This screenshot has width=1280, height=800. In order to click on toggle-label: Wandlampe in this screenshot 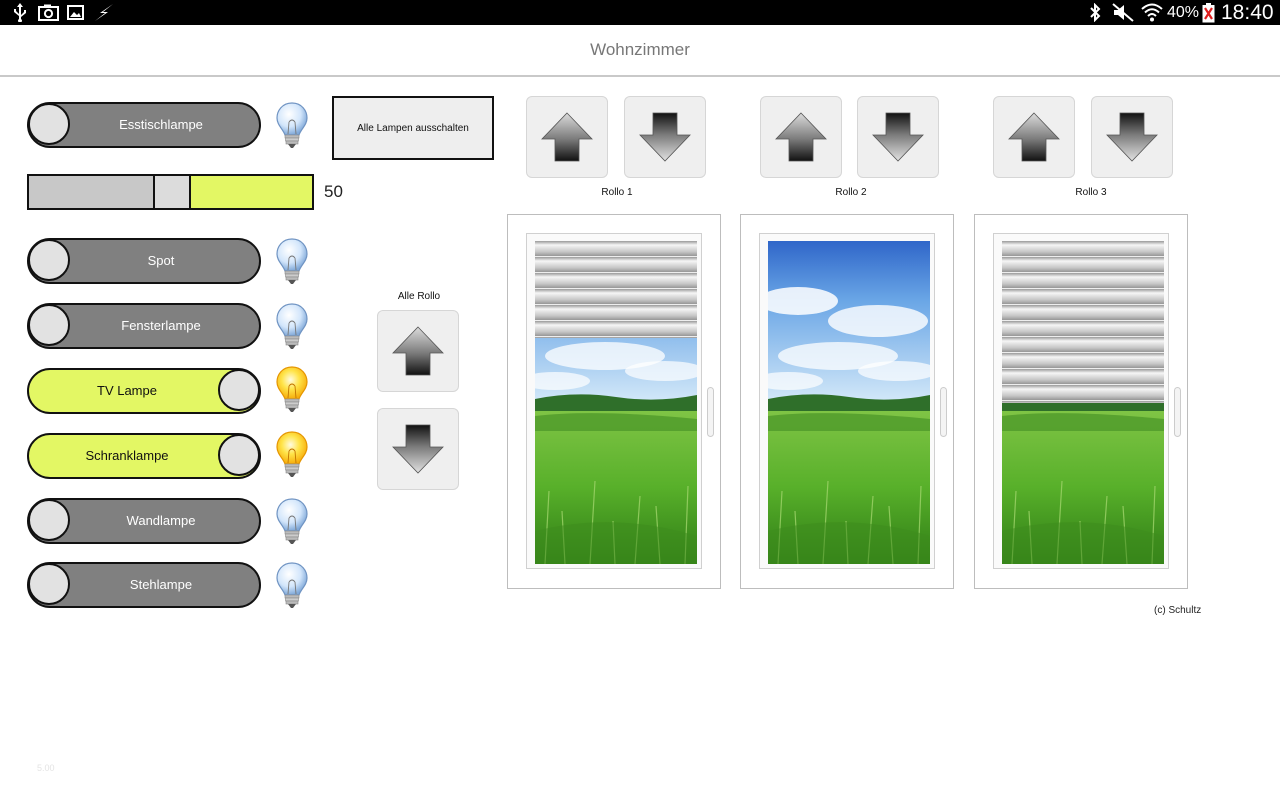, I will do `click(161, 520)`.